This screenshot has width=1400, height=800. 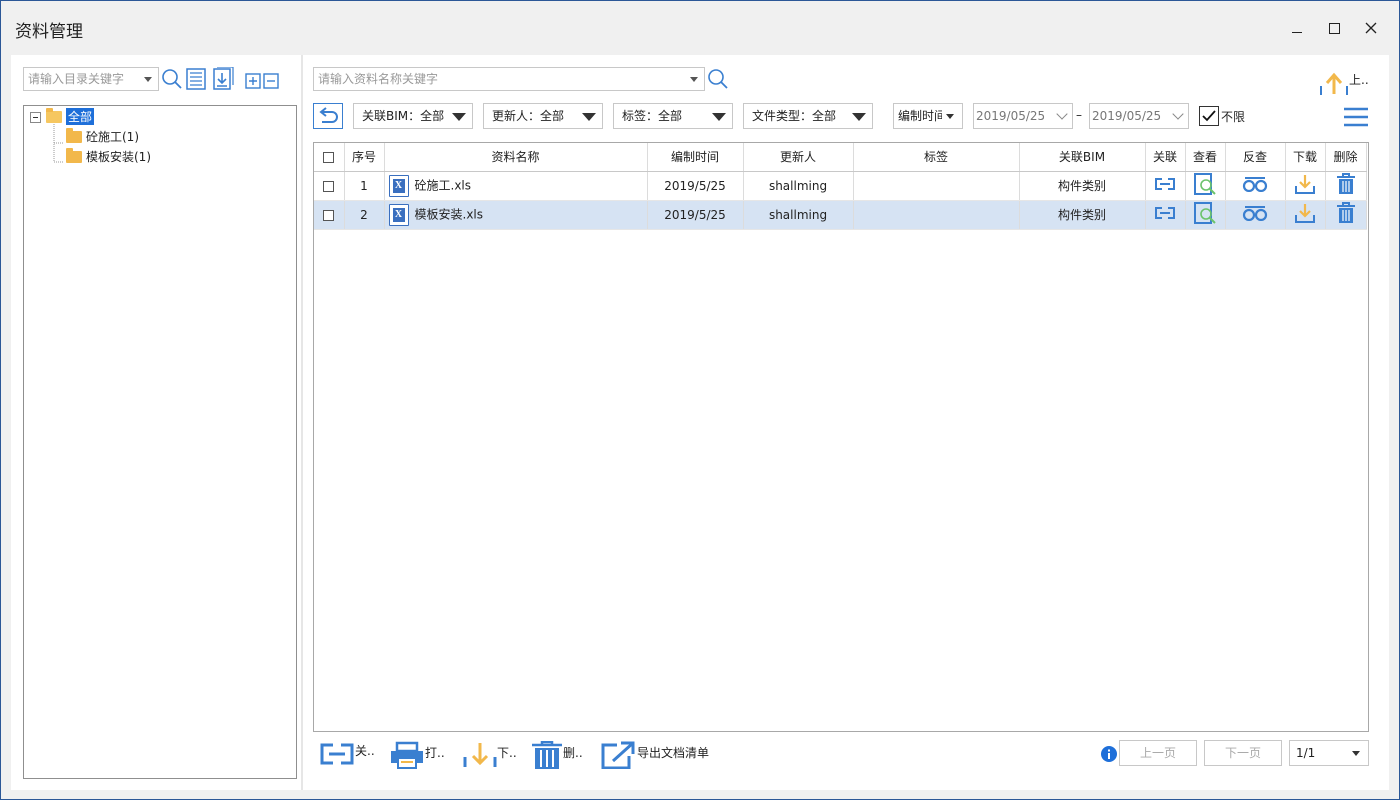 I want to click on date-to-input: 2019/05/25, so click(x=1139, y=116).